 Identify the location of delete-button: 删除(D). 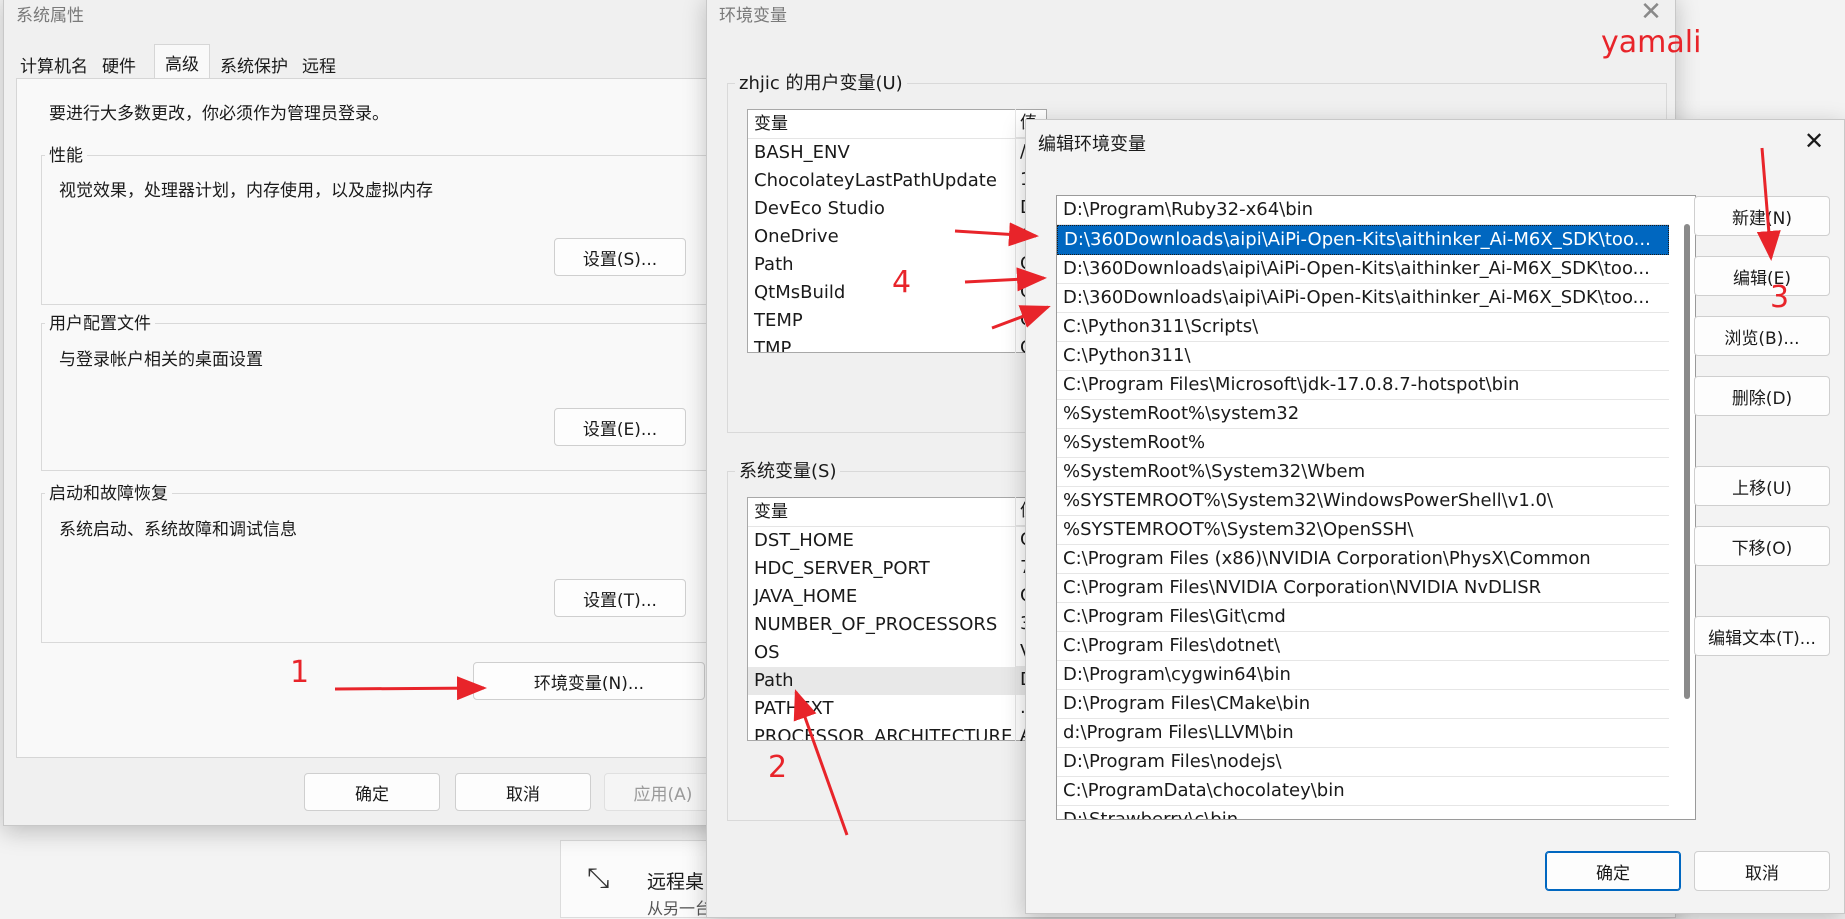
(1762, 396).